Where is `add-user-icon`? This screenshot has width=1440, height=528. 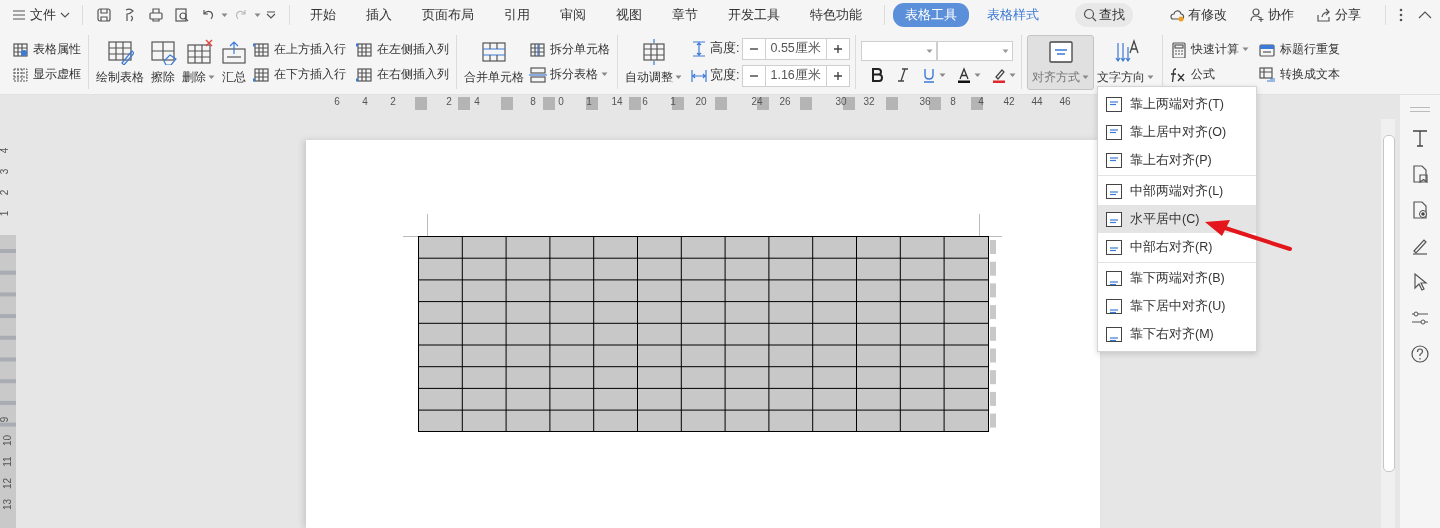 add-user-icon is located at coordinates (1257, 15).